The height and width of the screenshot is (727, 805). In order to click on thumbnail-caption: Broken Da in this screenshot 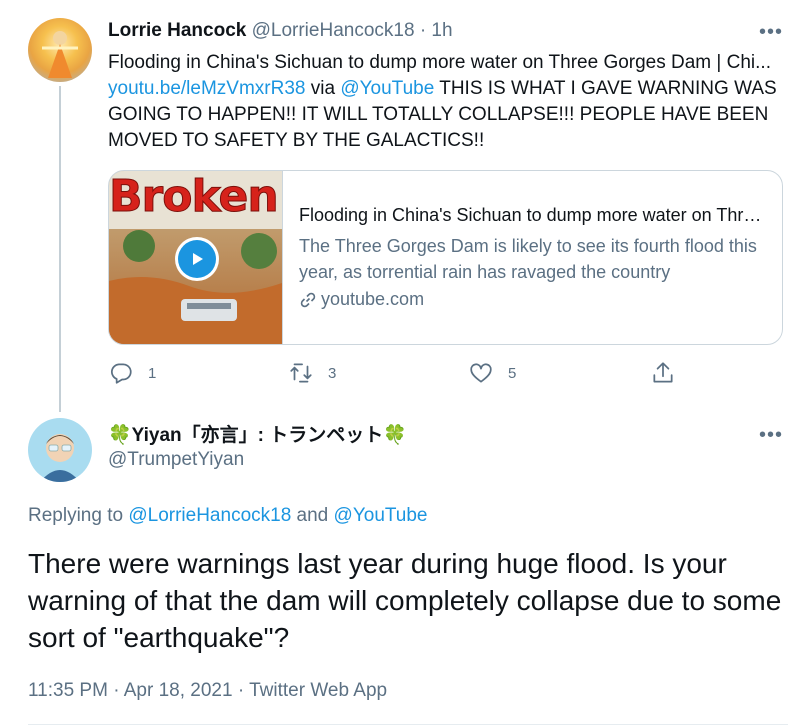, I will do `click(195, 197)`.